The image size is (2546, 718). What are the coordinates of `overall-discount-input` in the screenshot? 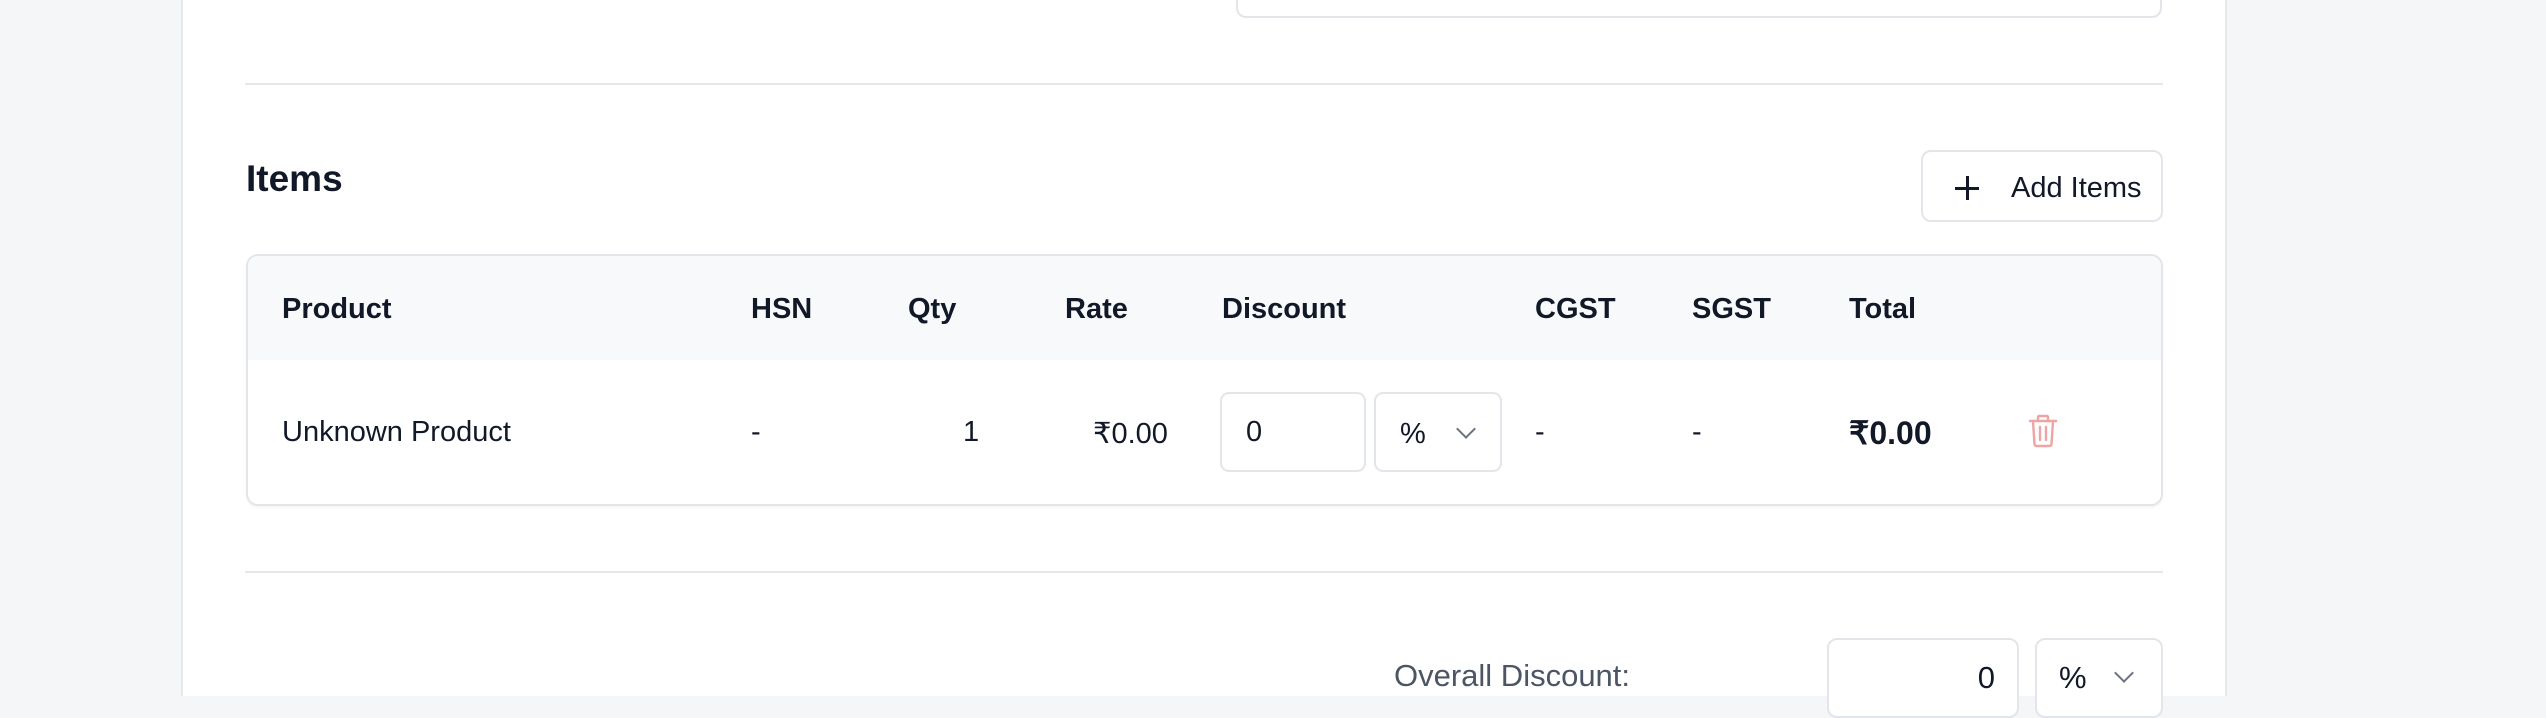 It's located at (1923, 678).